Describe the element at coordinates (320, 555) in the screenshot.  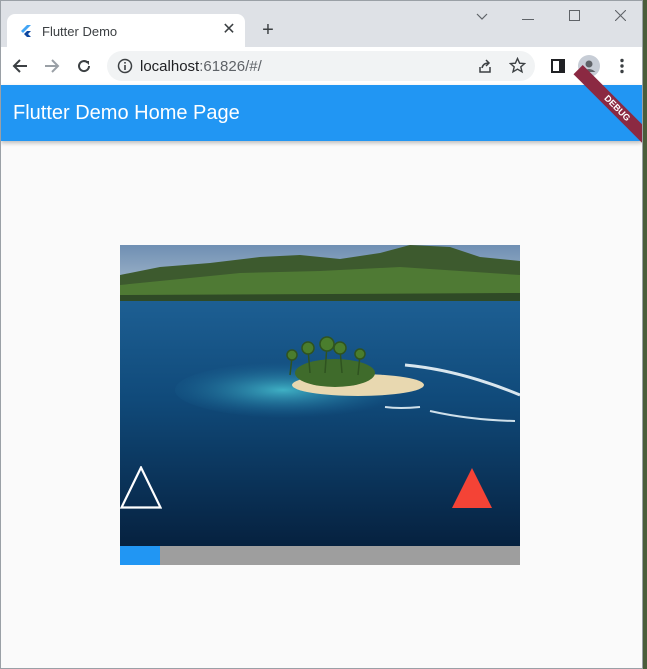
I see `video-progress-bar` at that location.